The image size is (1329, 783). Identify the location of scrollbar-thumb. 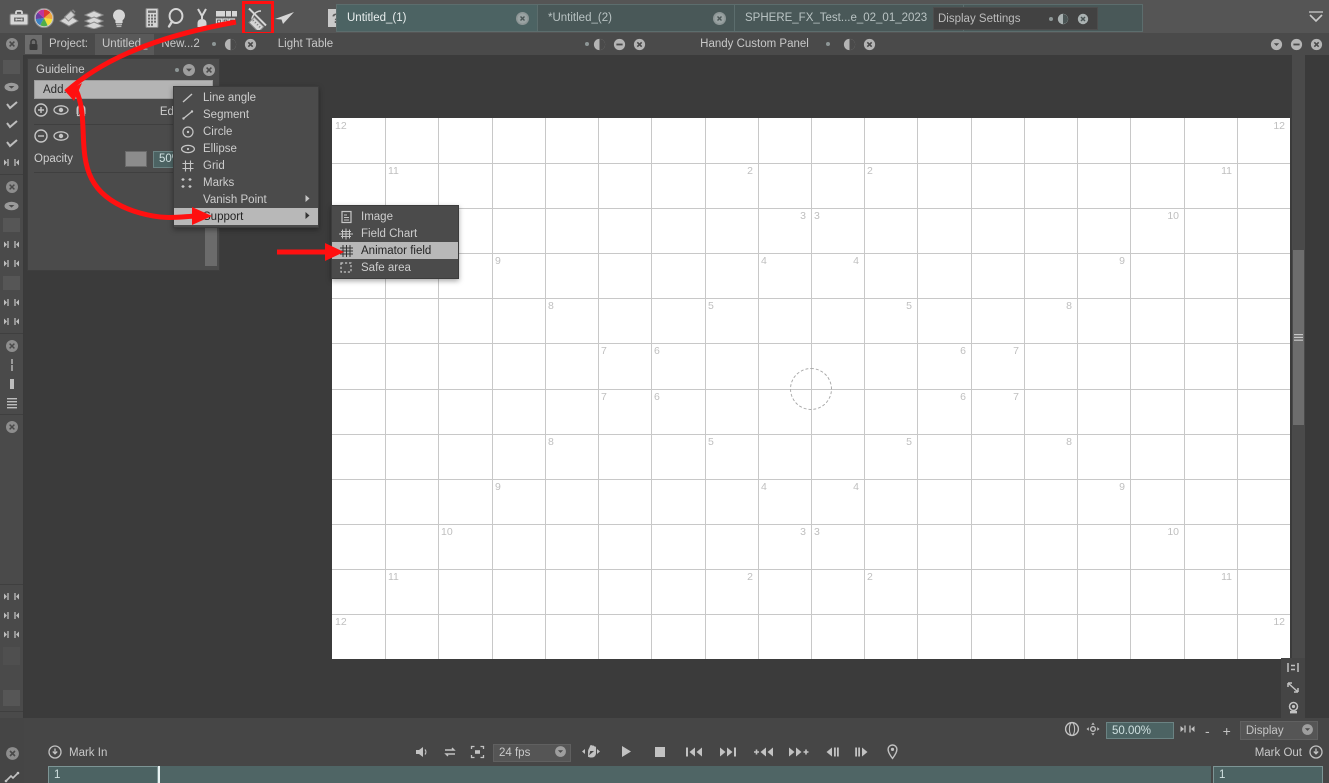
(1298, 337).